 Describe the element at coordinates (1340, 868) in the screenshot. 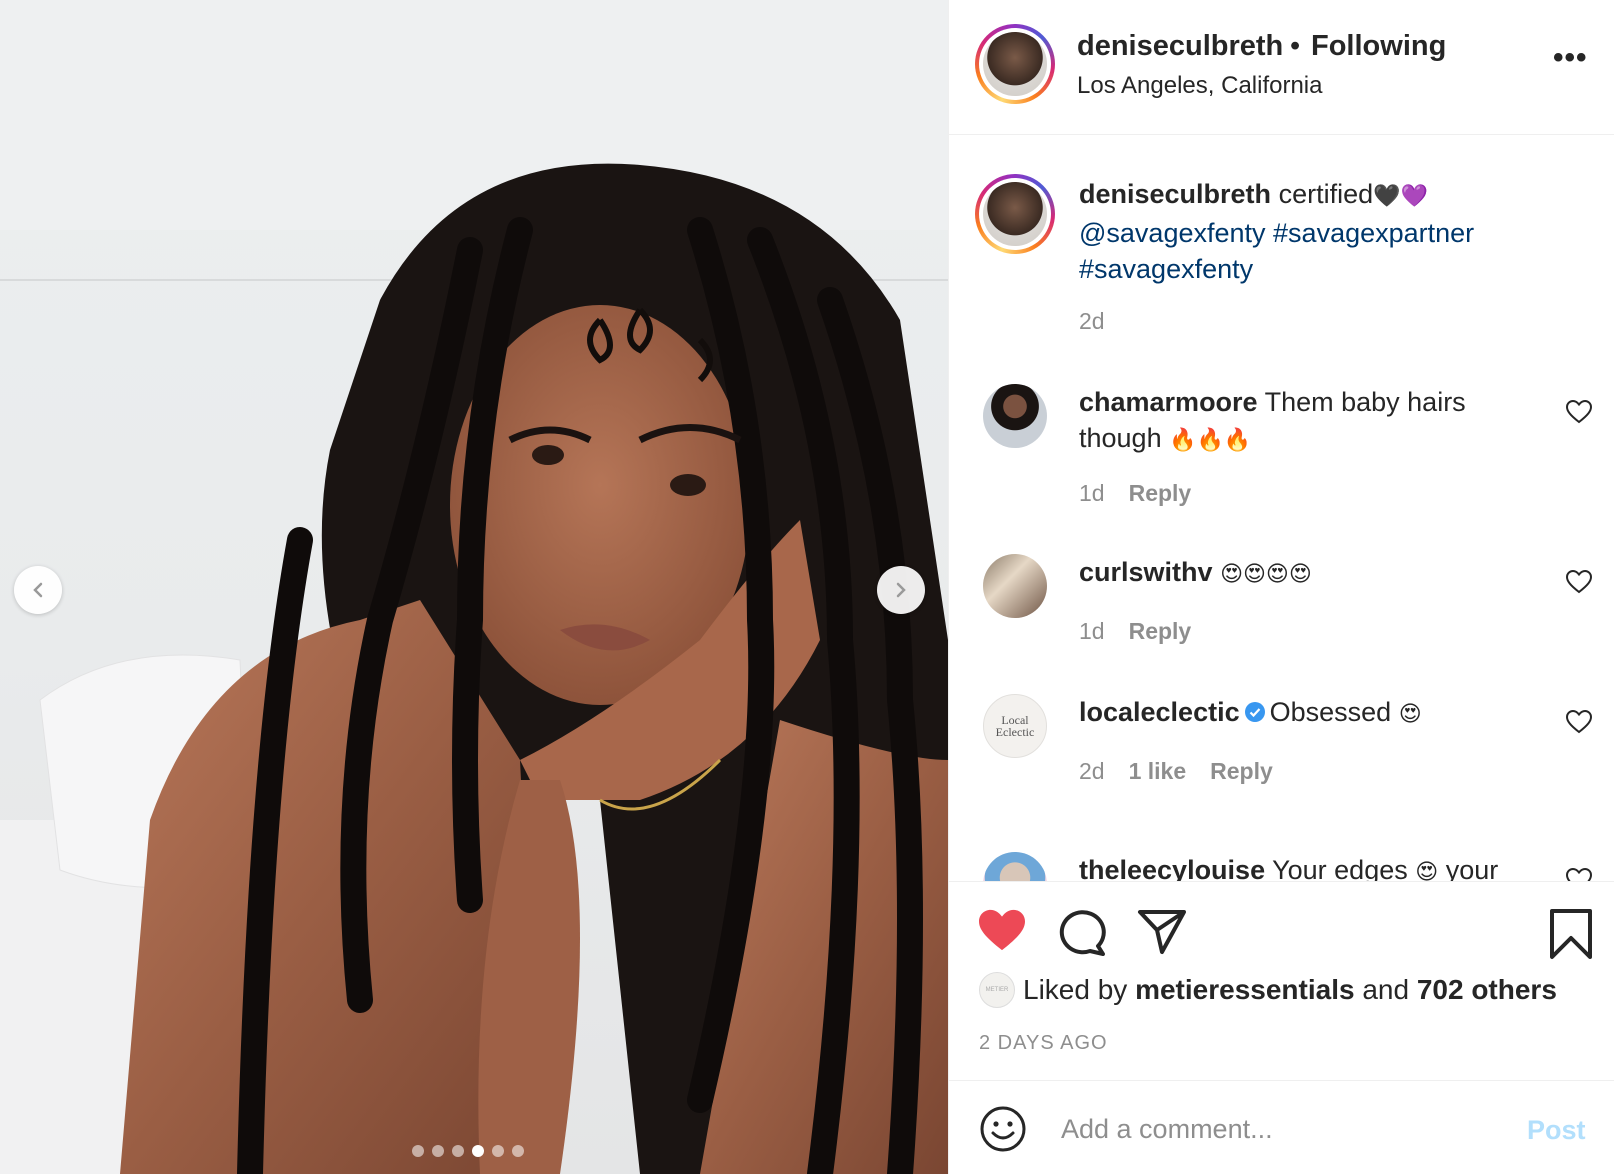

I see `comment-body: Your edges` at that location.